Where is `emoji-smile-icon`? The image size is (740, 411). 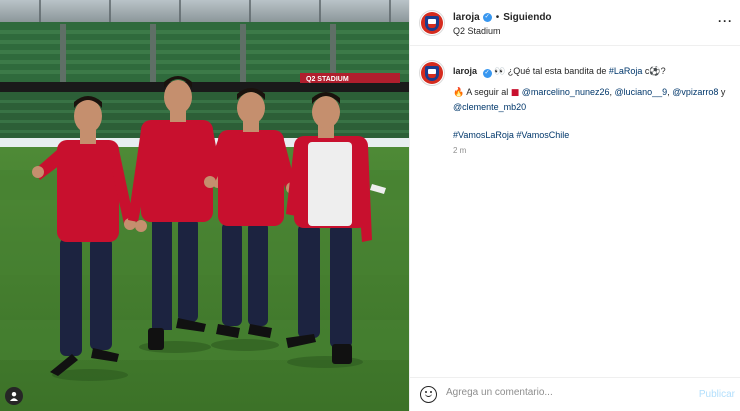
emoji-smile-icon is located at coordinates (428, 394).